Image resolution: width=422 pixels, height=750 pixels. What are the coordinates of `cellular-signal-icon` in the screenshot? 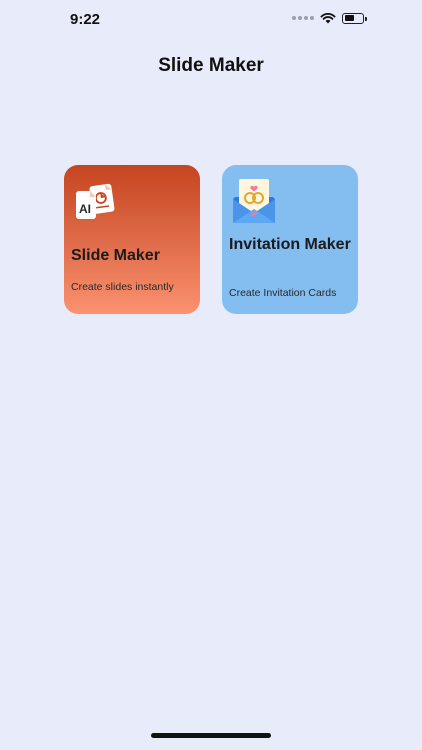 It's located at (303, 18).